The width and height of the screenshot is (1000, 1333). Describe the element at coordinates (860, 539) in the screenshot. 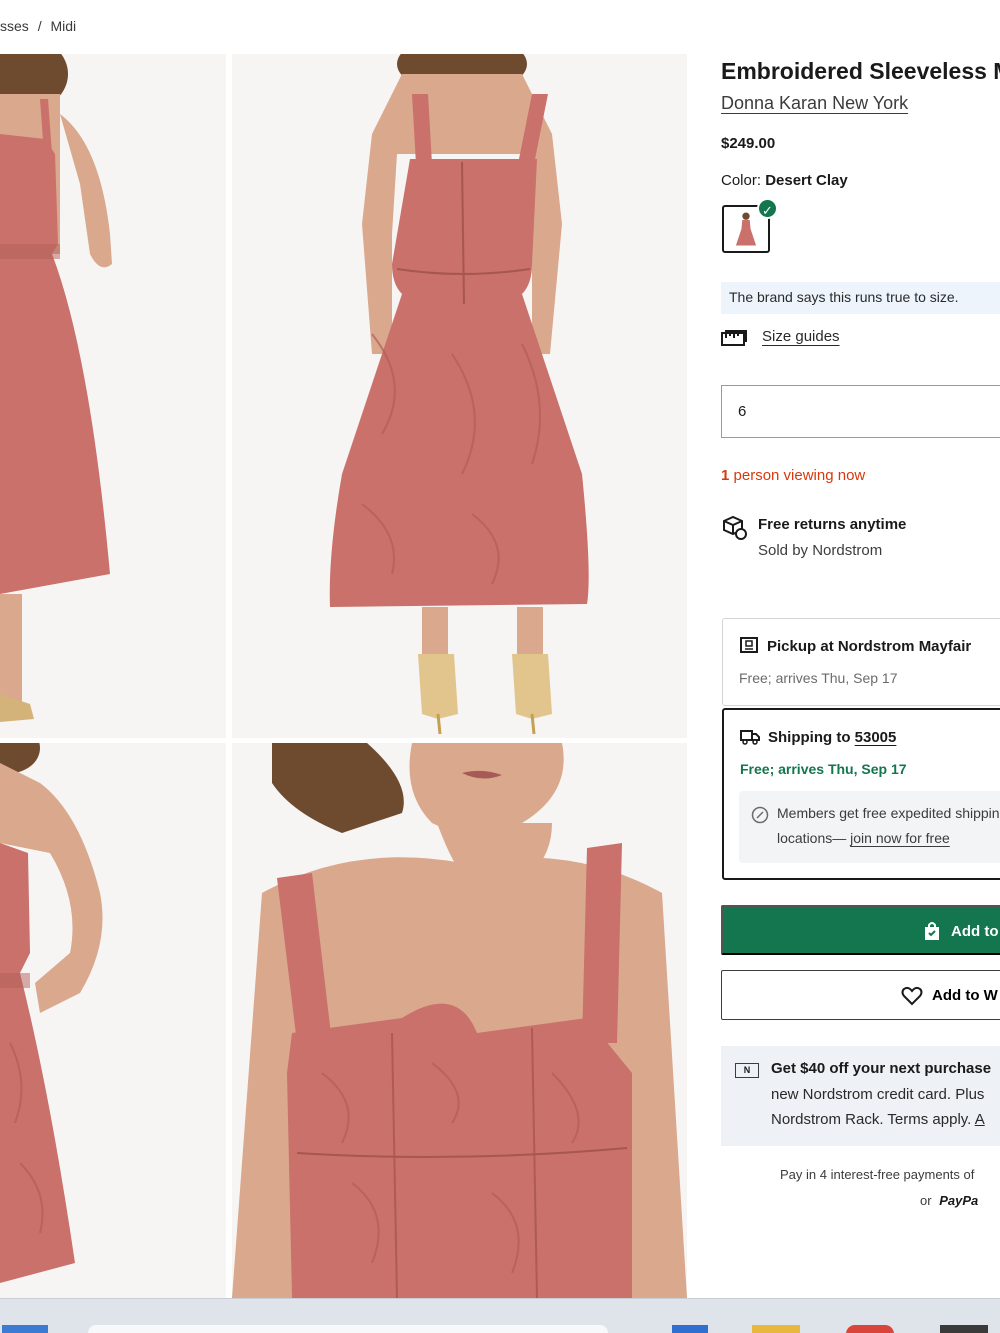

I see `free-returns-block: Free returns anytime Sold by Nordstrom` at that location.